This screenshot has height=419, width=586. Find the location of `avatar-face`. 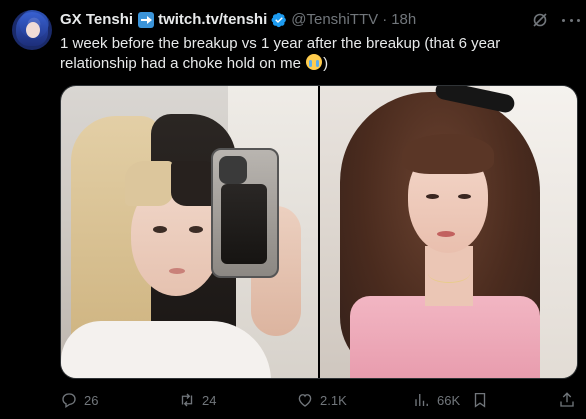

avatar-face is located at coordinates (33, 30).